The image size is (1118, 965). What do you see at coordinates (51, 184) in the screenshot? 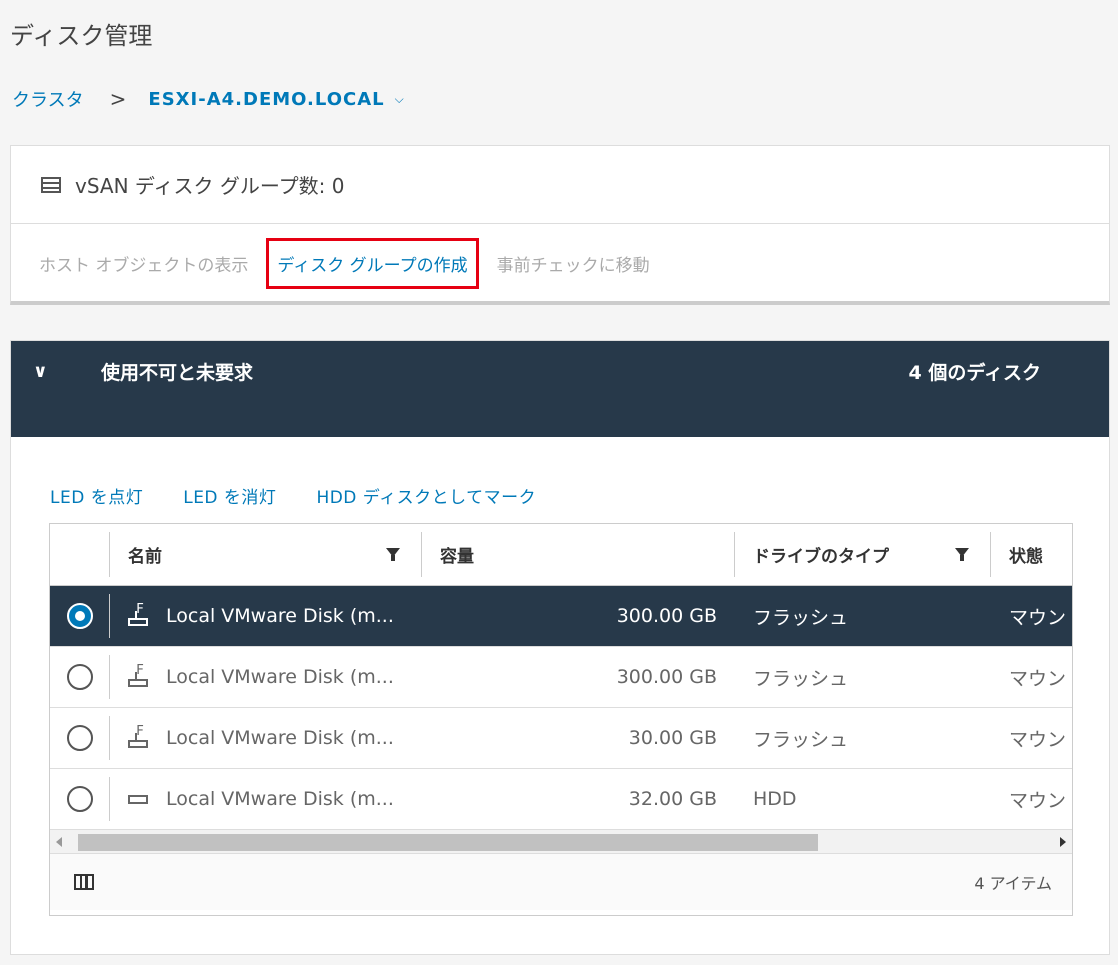
I see `list-icon` at bounding box center [51, 184].